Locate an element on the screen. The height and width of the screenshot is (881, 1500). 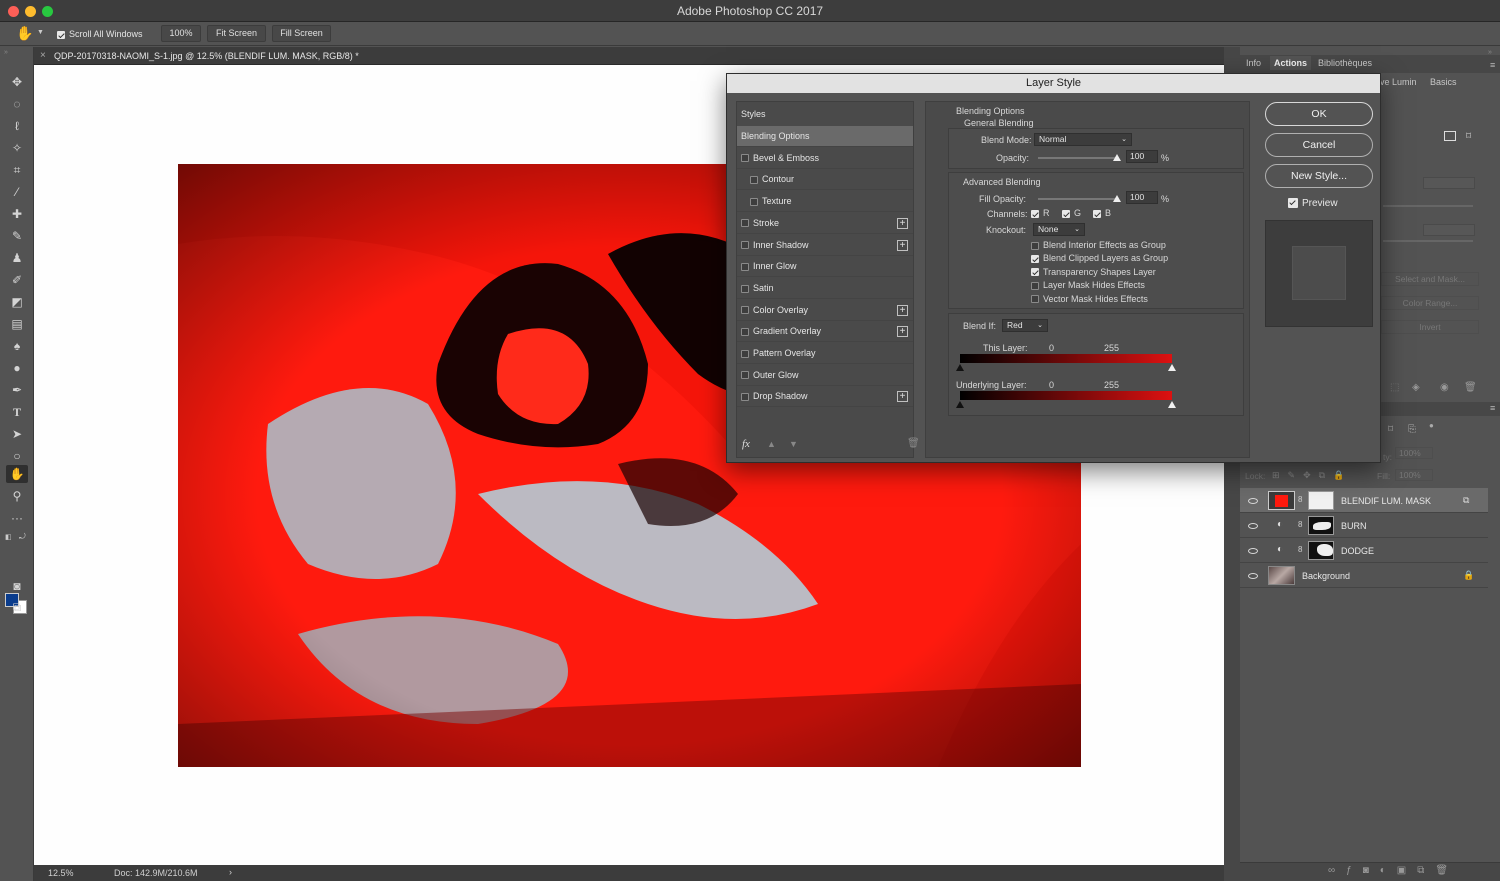
mask-icon is located at coordinates (1450, 136).